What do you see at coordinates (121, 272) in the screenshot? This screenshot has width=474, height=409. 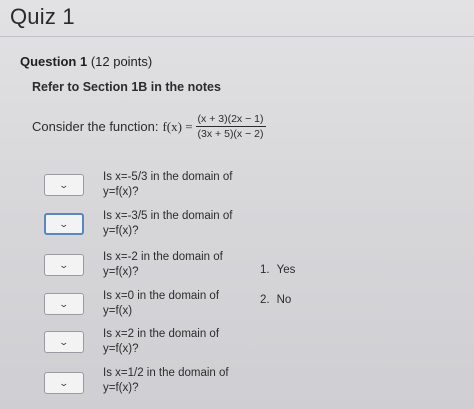 I see `question-item-3-line2: y=f(x)?` at bounding box center [121, 272].